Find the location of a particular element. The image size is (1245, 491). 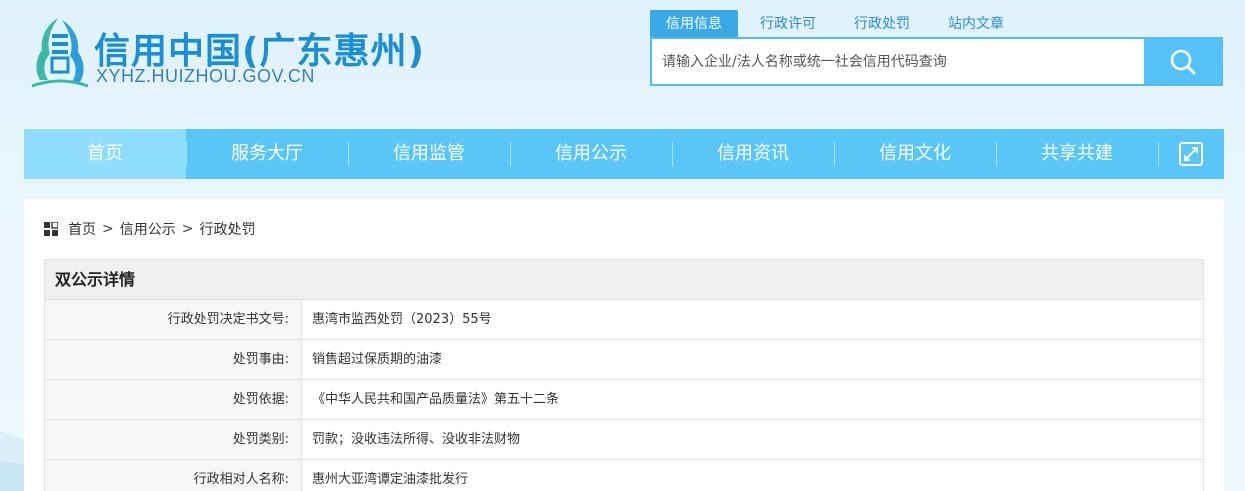

search-tabs: 信用信息 行政许可 行政处罚 站内文章 is located at coordinates (838, 24).